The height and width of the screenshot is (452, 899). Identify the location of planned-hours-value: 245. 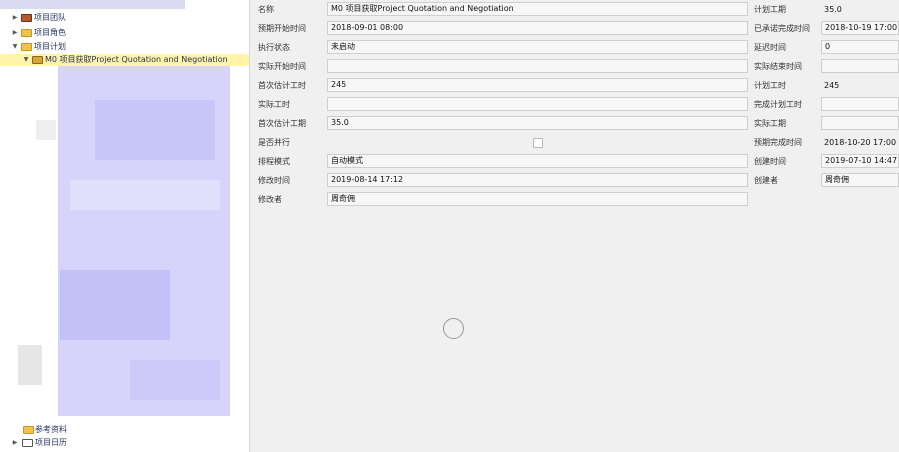
(832, 85).